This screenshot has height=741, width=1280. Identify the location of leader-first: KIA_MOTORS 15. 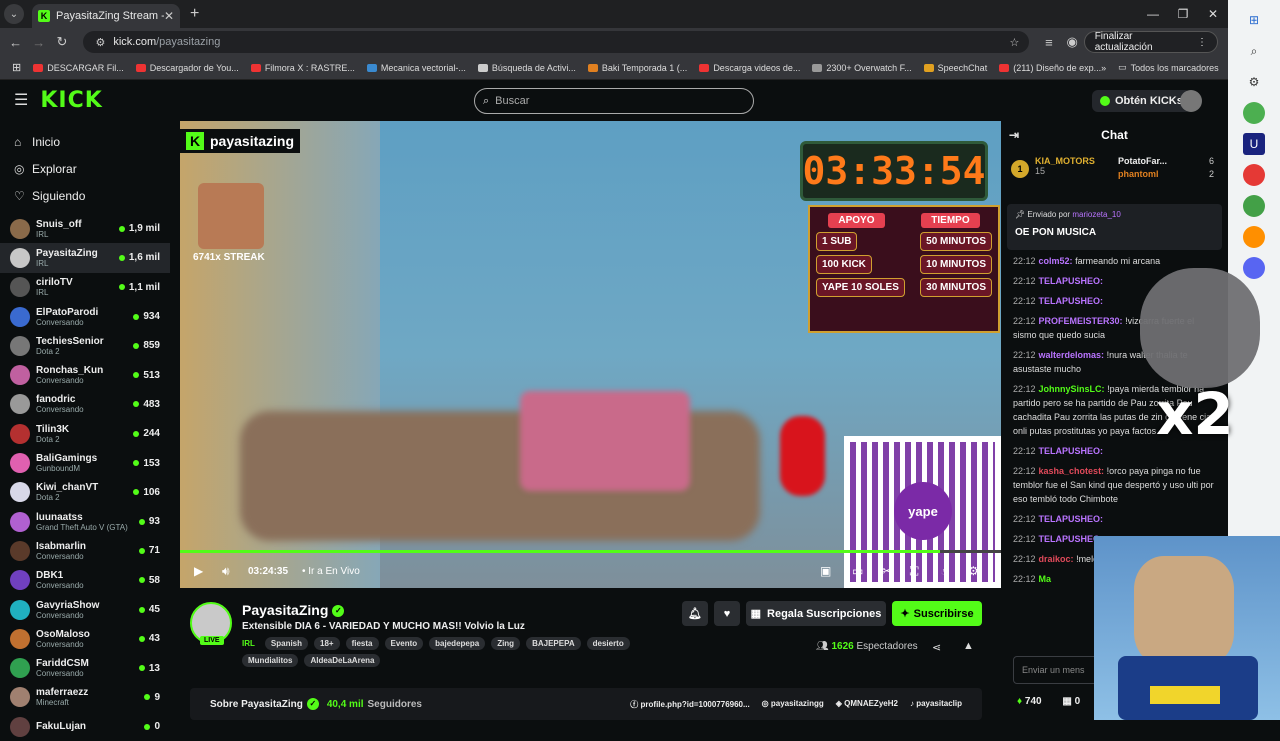
(1065, 175).